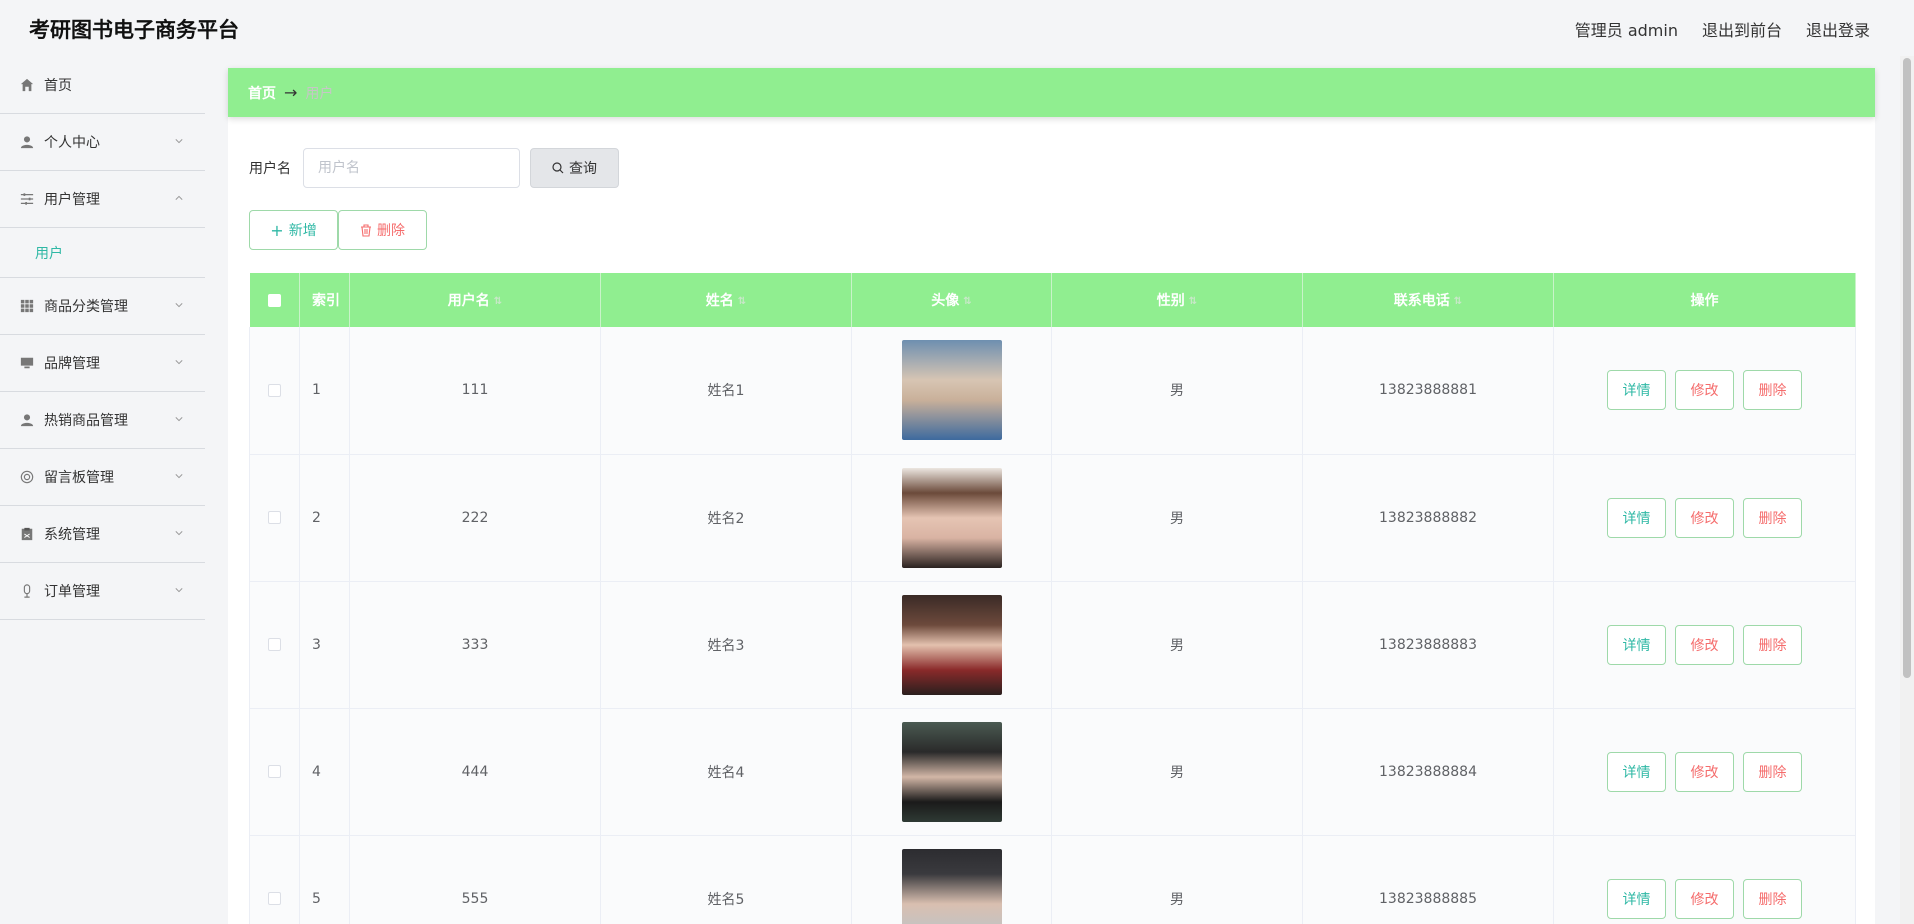 The image size is (1914, 924). Describe the element at coordinates (319, 93) in the screenshot. I see `breadcrumb-current: 用户` at that location.